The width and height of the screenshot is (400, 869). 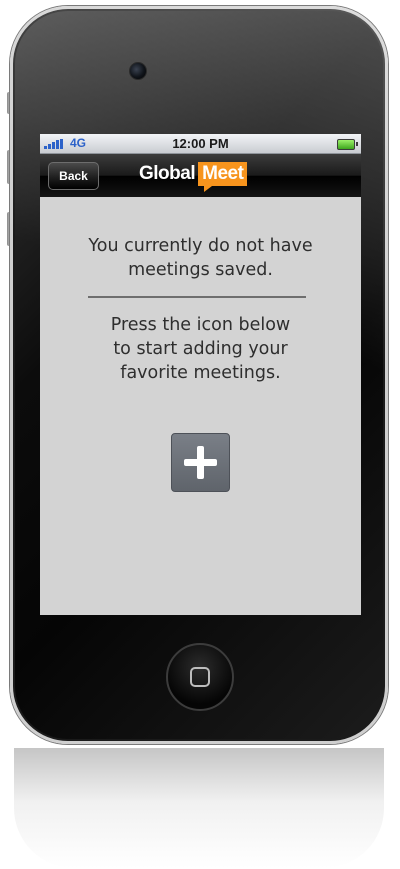 I want to click on home-square-icon, so click(x=200, y=677).